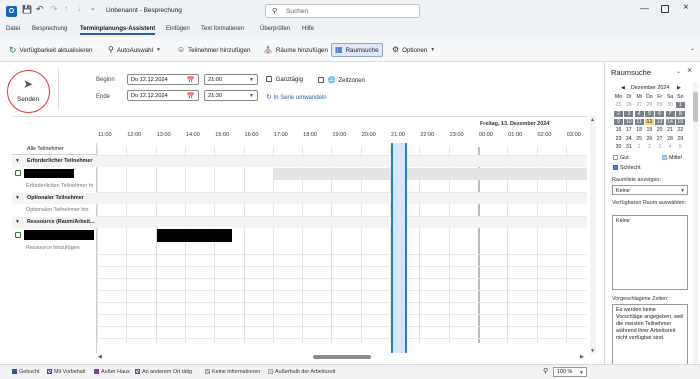 Image resolution: width=700 pixels, height=379 pixels. What do you see at coordinates (593, 235) in the screenshot?
I see `vertical-scrollbar` at bounding box center [593, 235].